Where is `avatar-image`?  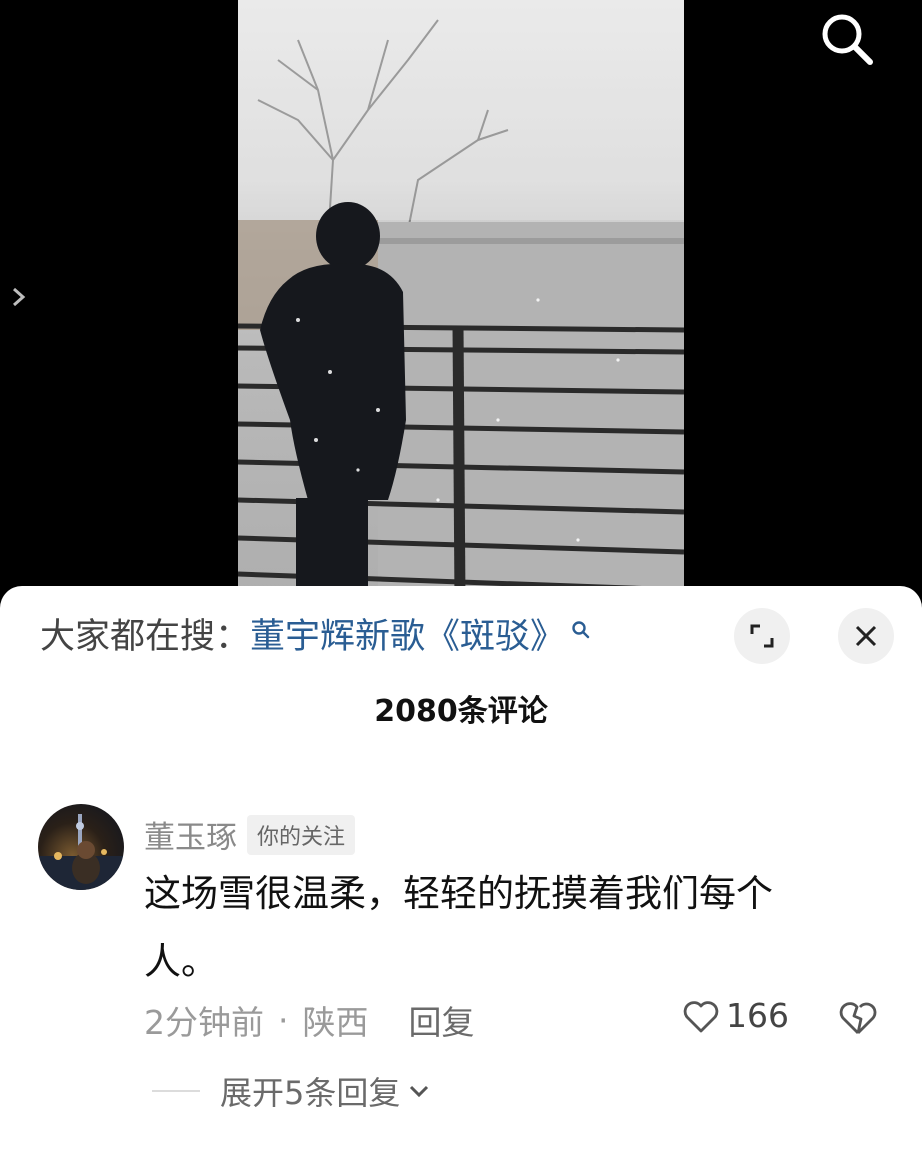
avatar-image is located at coordinates (81, 852).